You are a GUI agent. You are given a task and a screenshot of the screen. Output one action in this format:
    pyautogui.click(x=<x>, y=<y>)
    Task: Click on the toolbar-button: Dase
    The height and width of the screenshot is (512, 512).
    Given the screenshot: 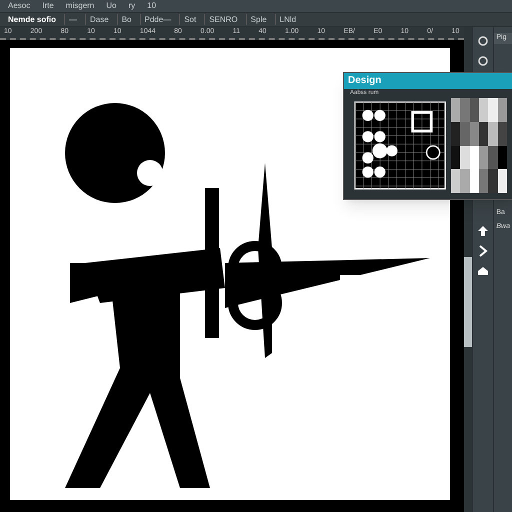 What is the action you would take?
    pyautogui.click(x=99, y=19)
    